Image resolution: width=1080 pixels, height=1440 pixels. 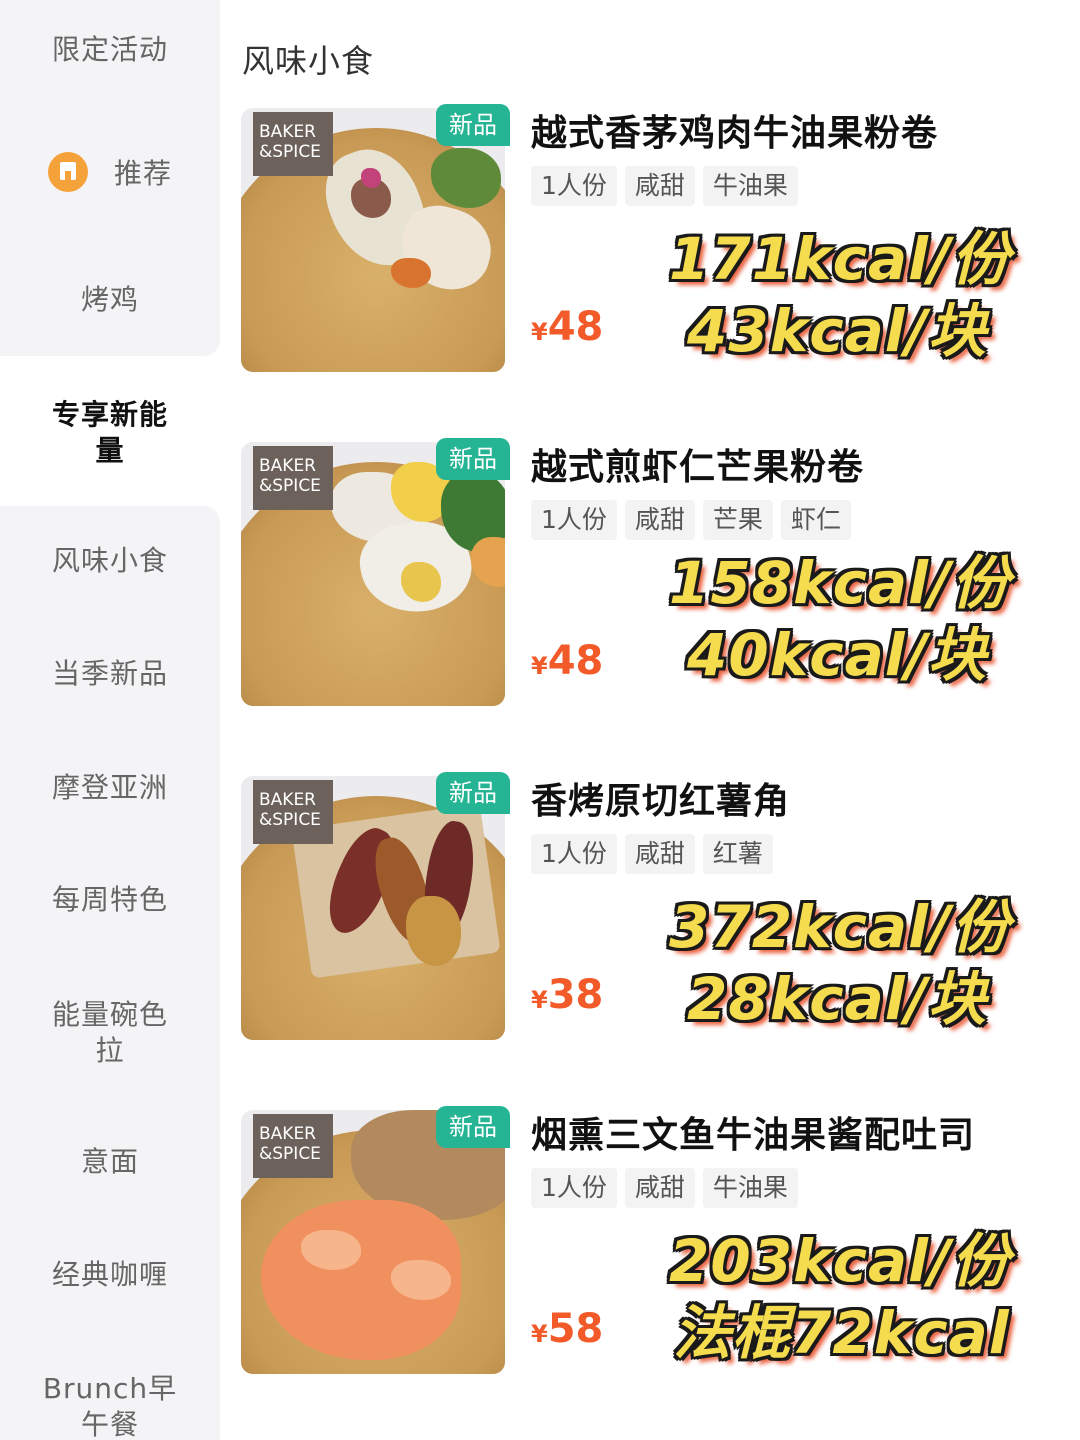 What do you see at coordinates (67, 172) in the screenshot?
I see `recommend-icon` at bounding box center [67, 172].